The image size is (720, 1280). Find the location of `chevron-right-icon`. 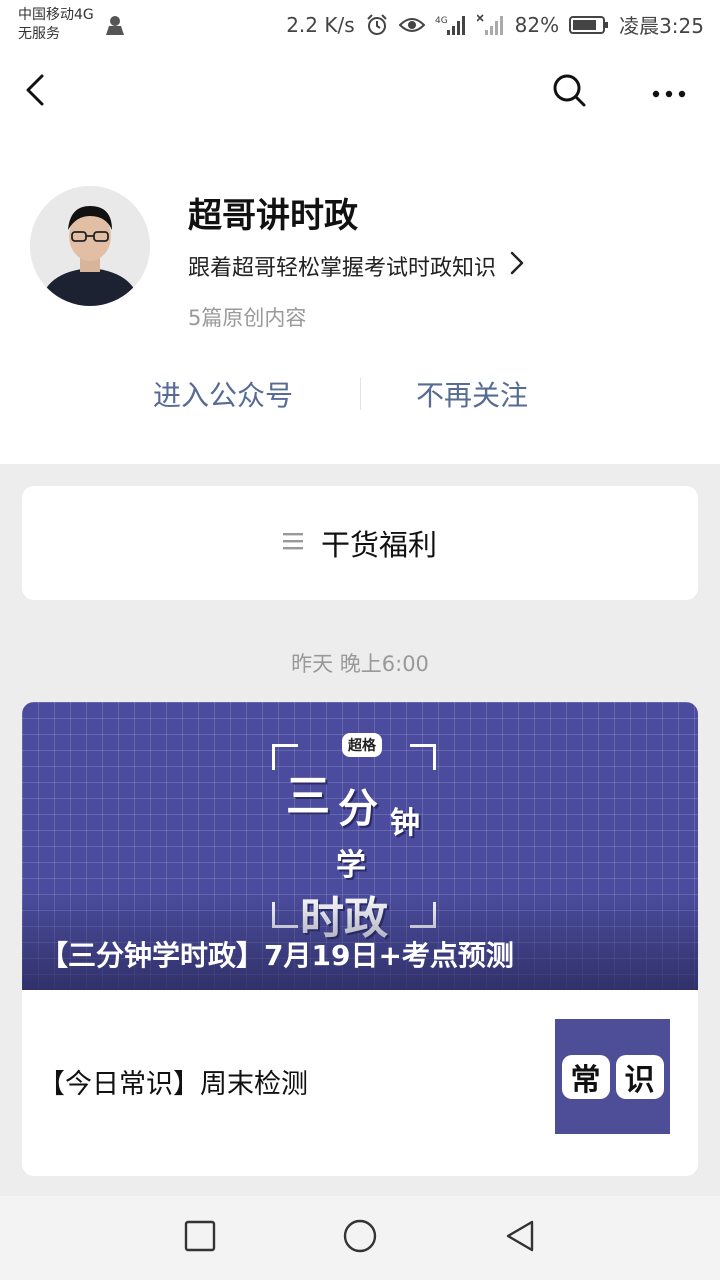

chevron-right-icon is located at coordinates (517, 266).